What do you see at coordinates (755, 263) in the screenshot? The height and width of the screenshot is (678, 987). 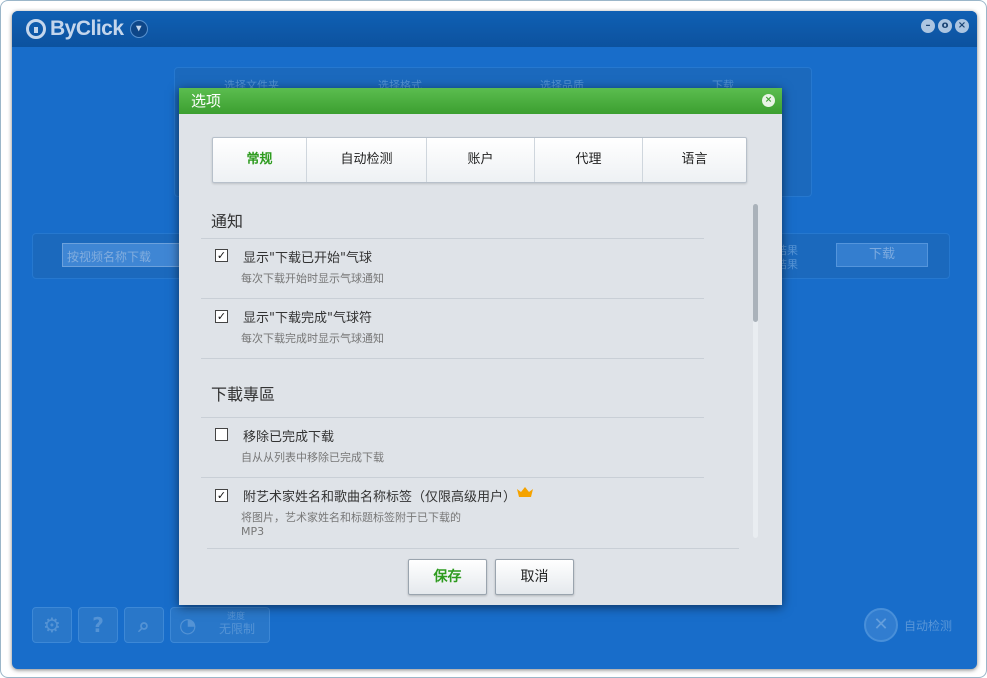 I see `scroll-thumb` at bounding box center [755, 263].